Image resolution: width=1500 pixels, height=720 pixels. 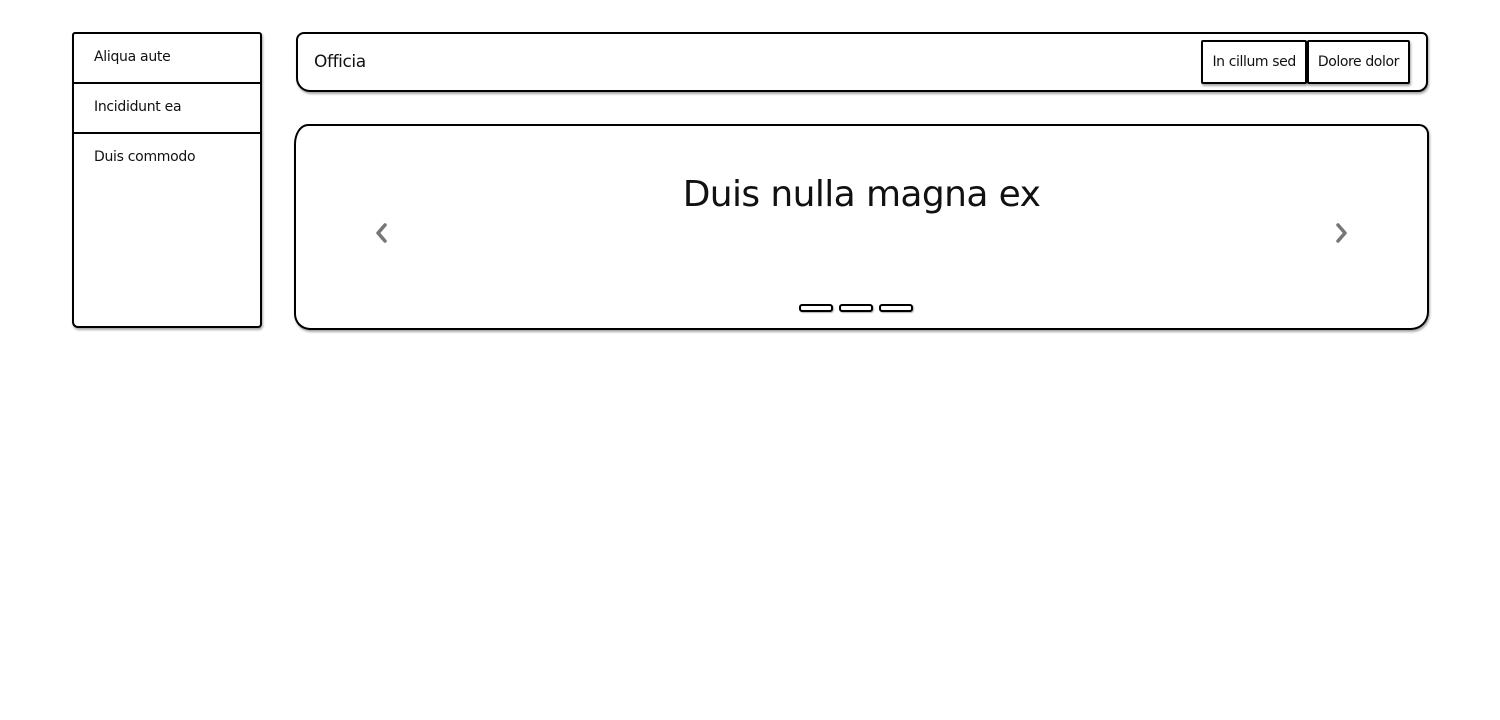 I want to click on carousel-prev-button, so click(x=381, y=233).